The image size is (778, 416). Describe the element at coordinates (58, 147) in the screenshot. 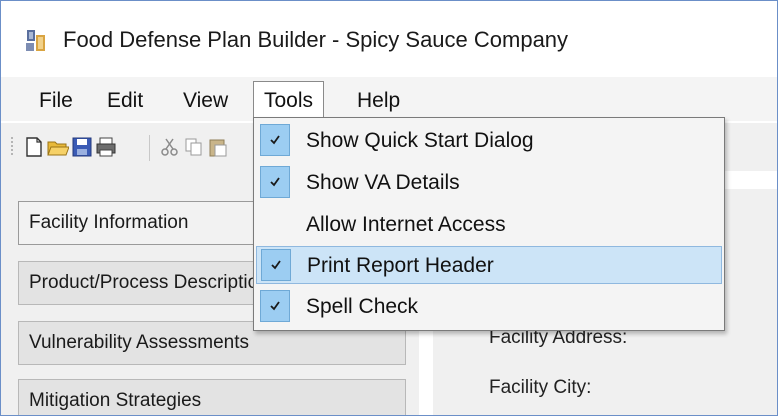

I see `open-folder-icon` at that location.